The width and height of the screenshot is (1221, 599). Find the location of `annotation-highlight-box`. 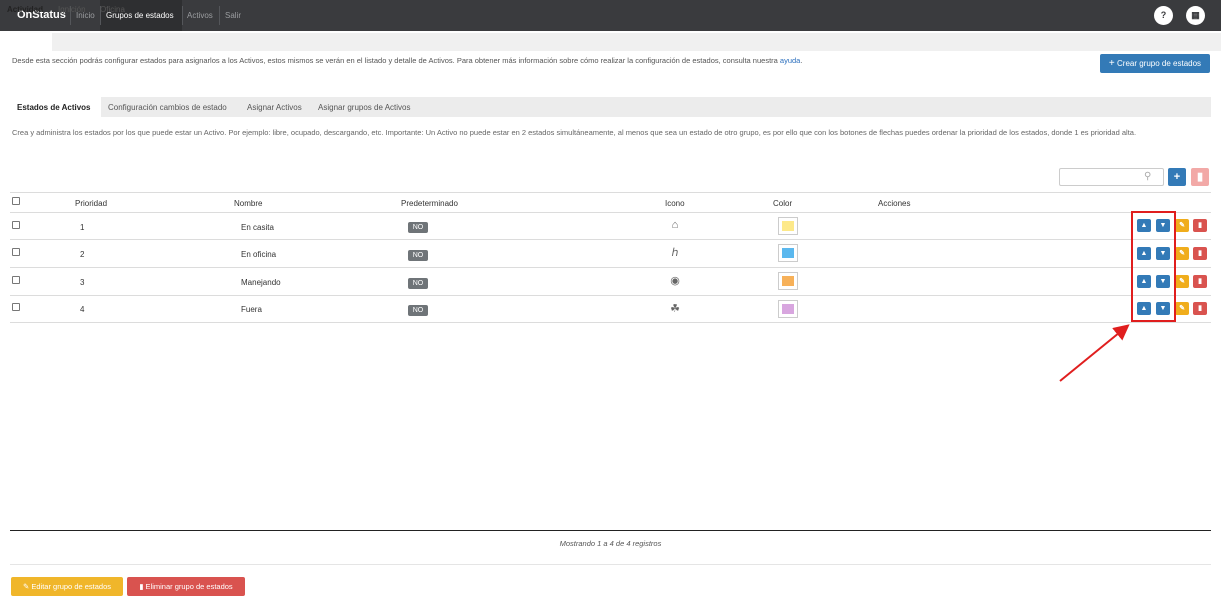

annotation-highlight-box is located at coordinates (1153, 266).